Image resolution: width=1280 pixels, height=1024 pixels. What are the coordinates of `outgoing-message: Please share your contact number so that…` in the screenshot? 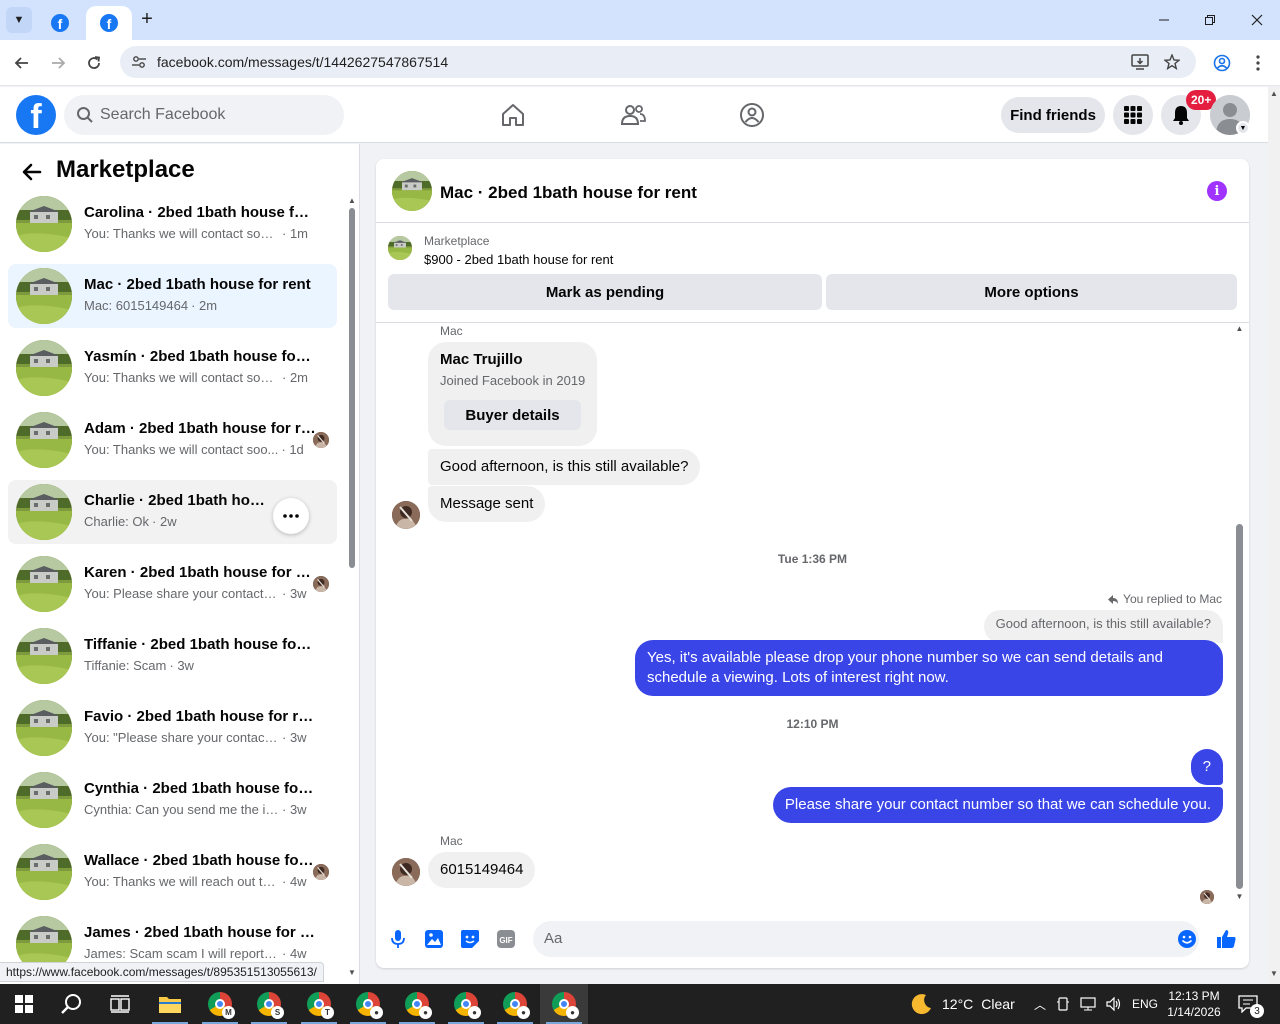 It's located at (997, 805).